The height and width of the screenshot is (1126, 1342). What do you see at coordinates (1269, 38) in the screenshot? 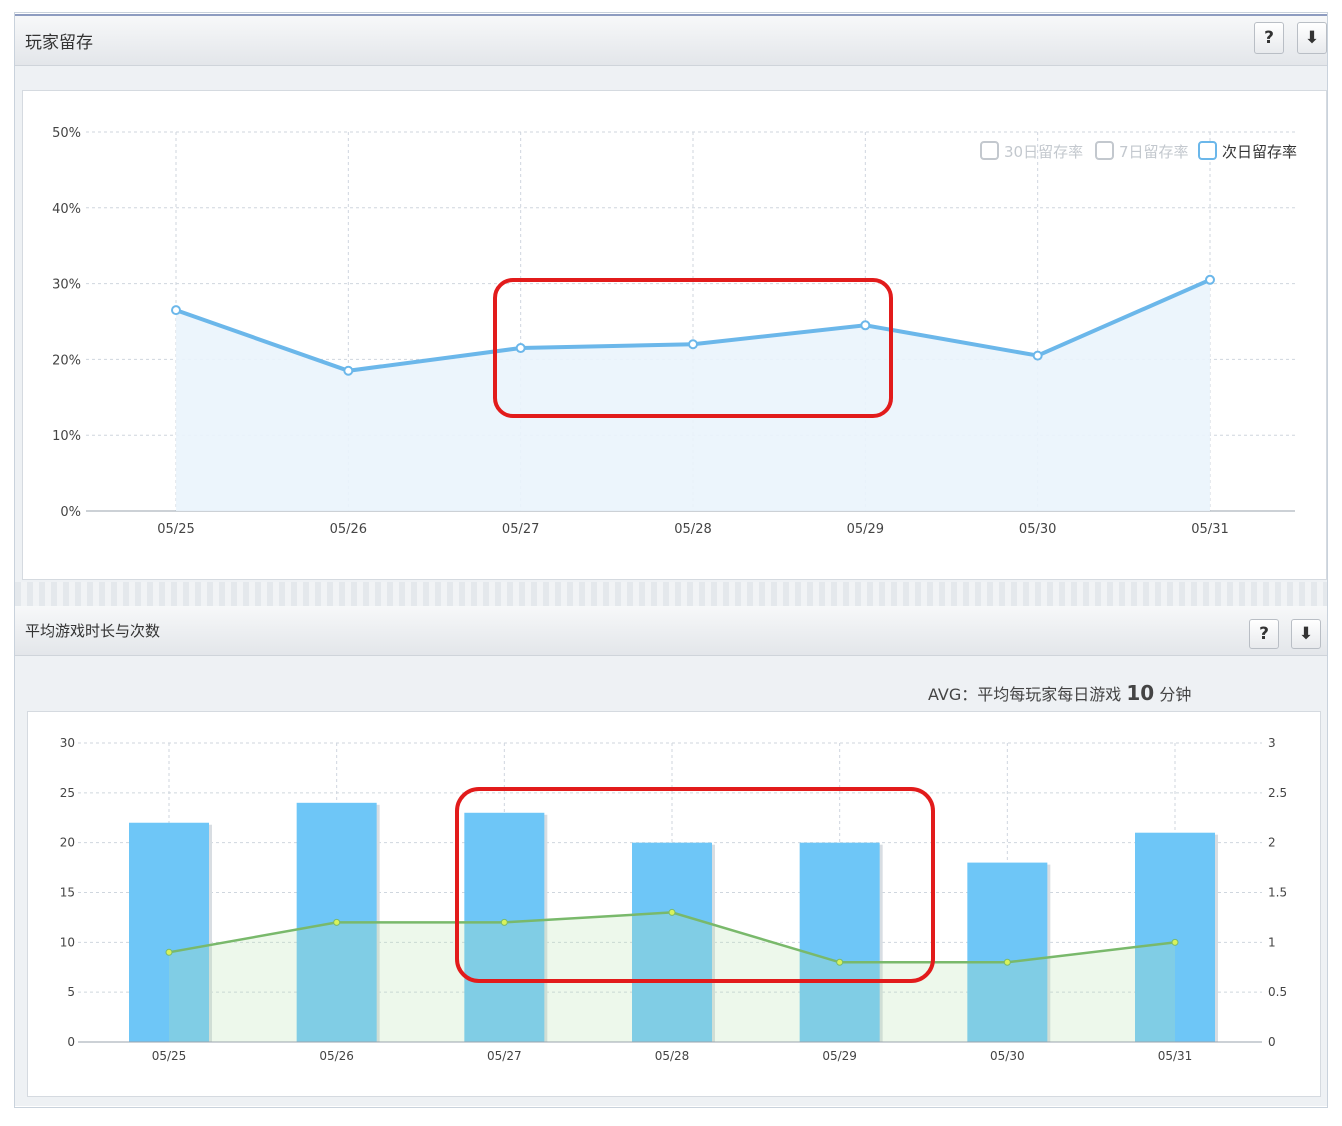
I see `retention-help-button: ?` at bounding box center [1269, 38].